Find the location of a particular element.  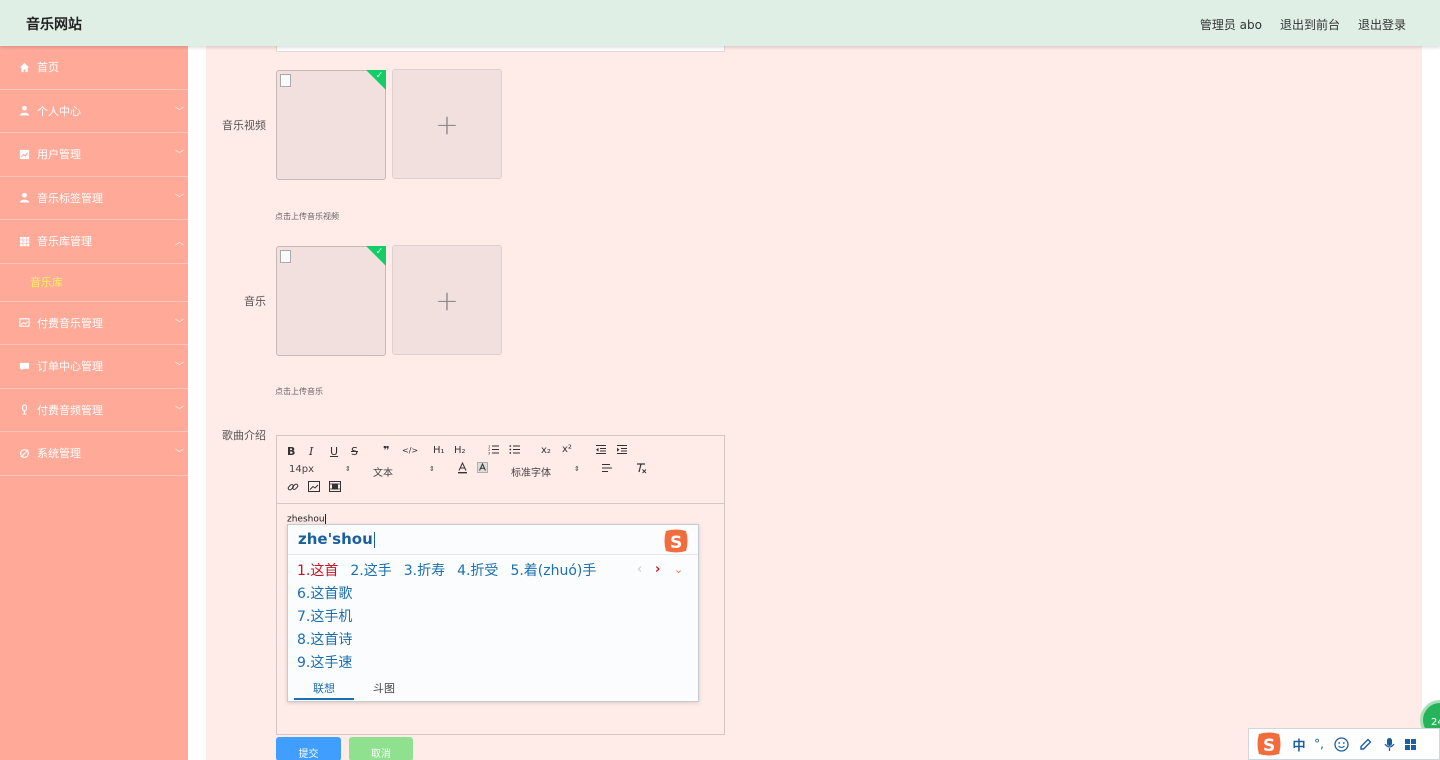

font-size-select: 14px ⇕ is located at coordinates (321, 469).